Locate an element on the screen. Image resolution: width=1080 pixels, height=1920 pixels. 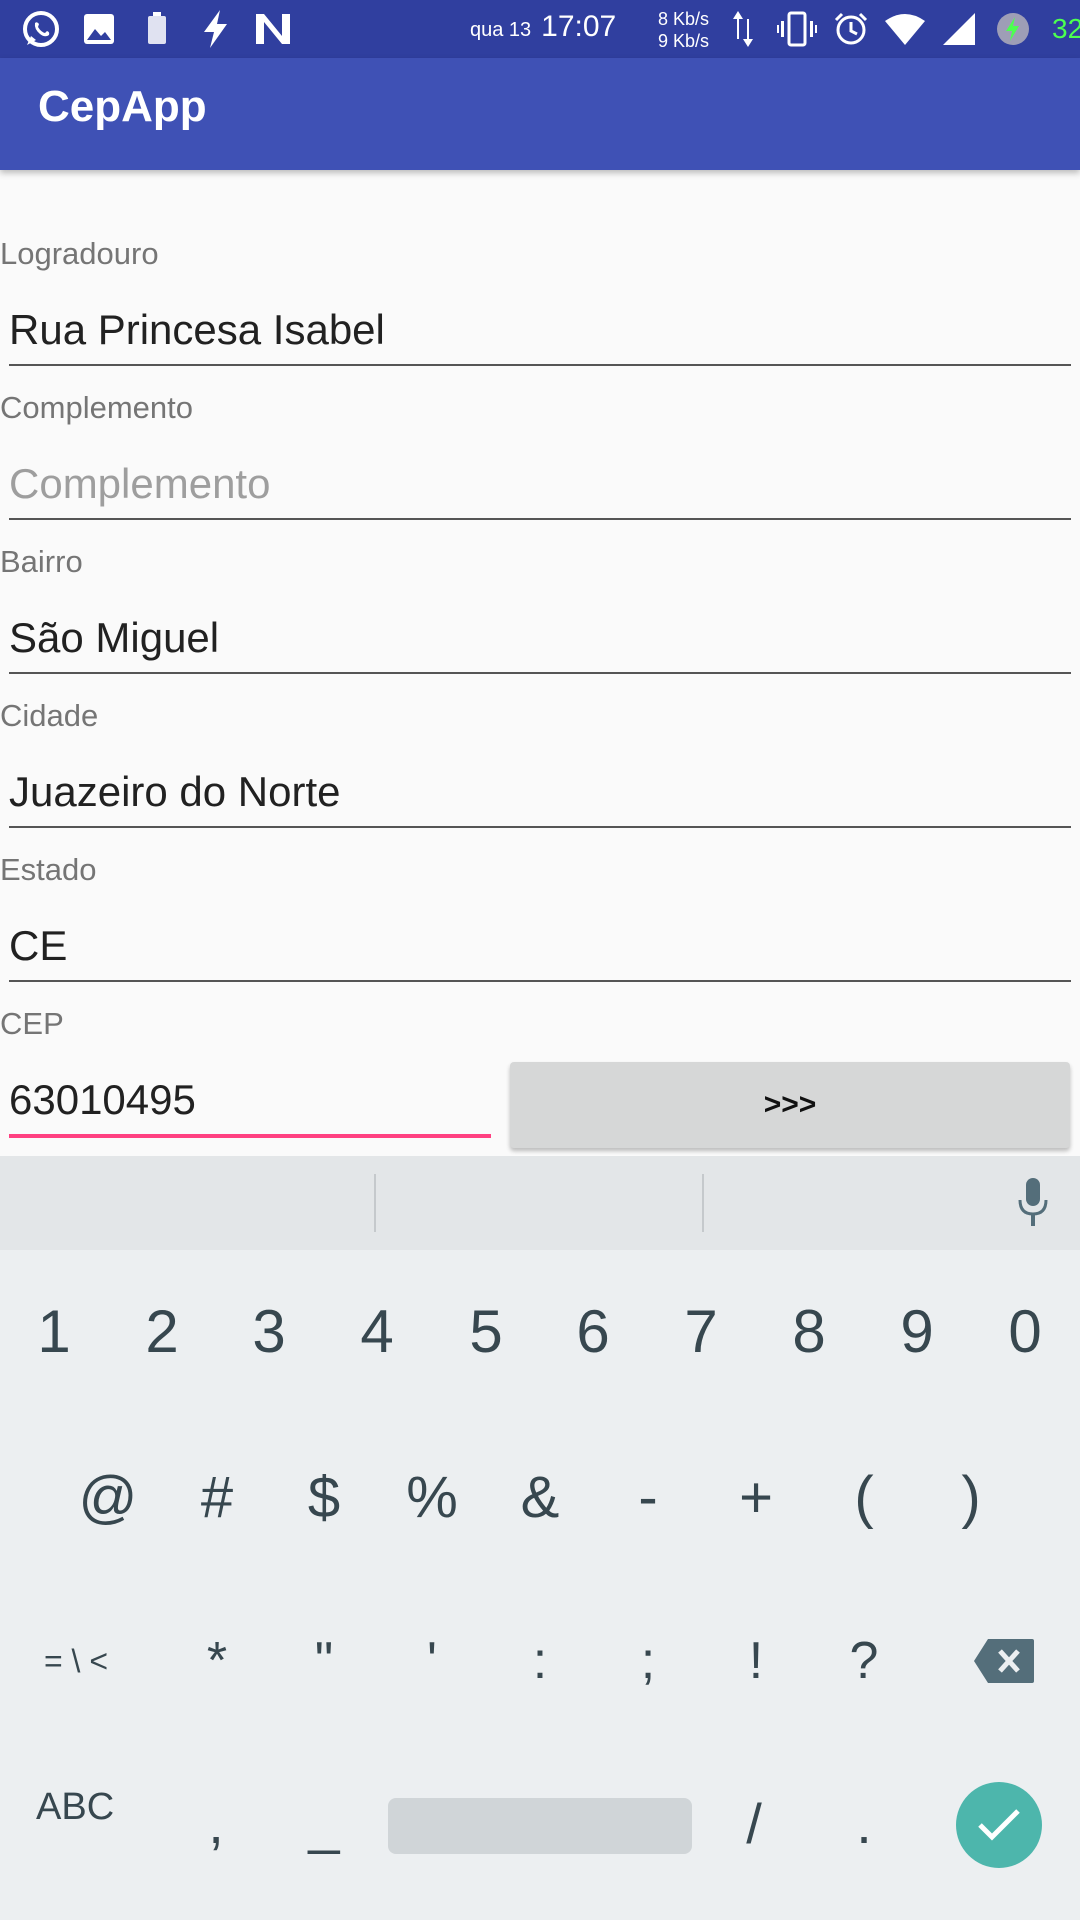
abc-key: ABC is located at coordinates (75, 1807).